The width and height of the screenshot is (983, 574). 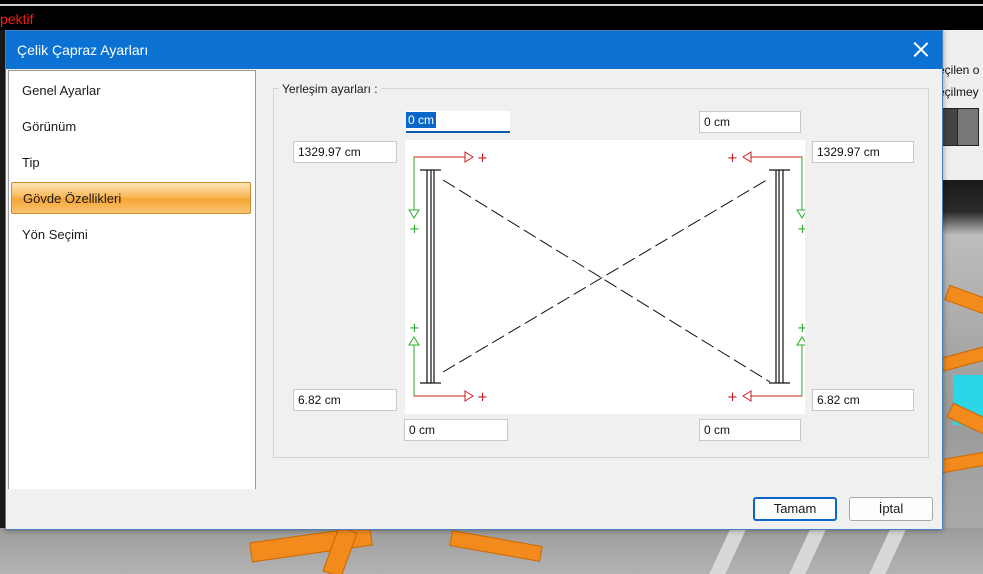 I want to click on app-toolbar-divider, so click(x=491, y=5).